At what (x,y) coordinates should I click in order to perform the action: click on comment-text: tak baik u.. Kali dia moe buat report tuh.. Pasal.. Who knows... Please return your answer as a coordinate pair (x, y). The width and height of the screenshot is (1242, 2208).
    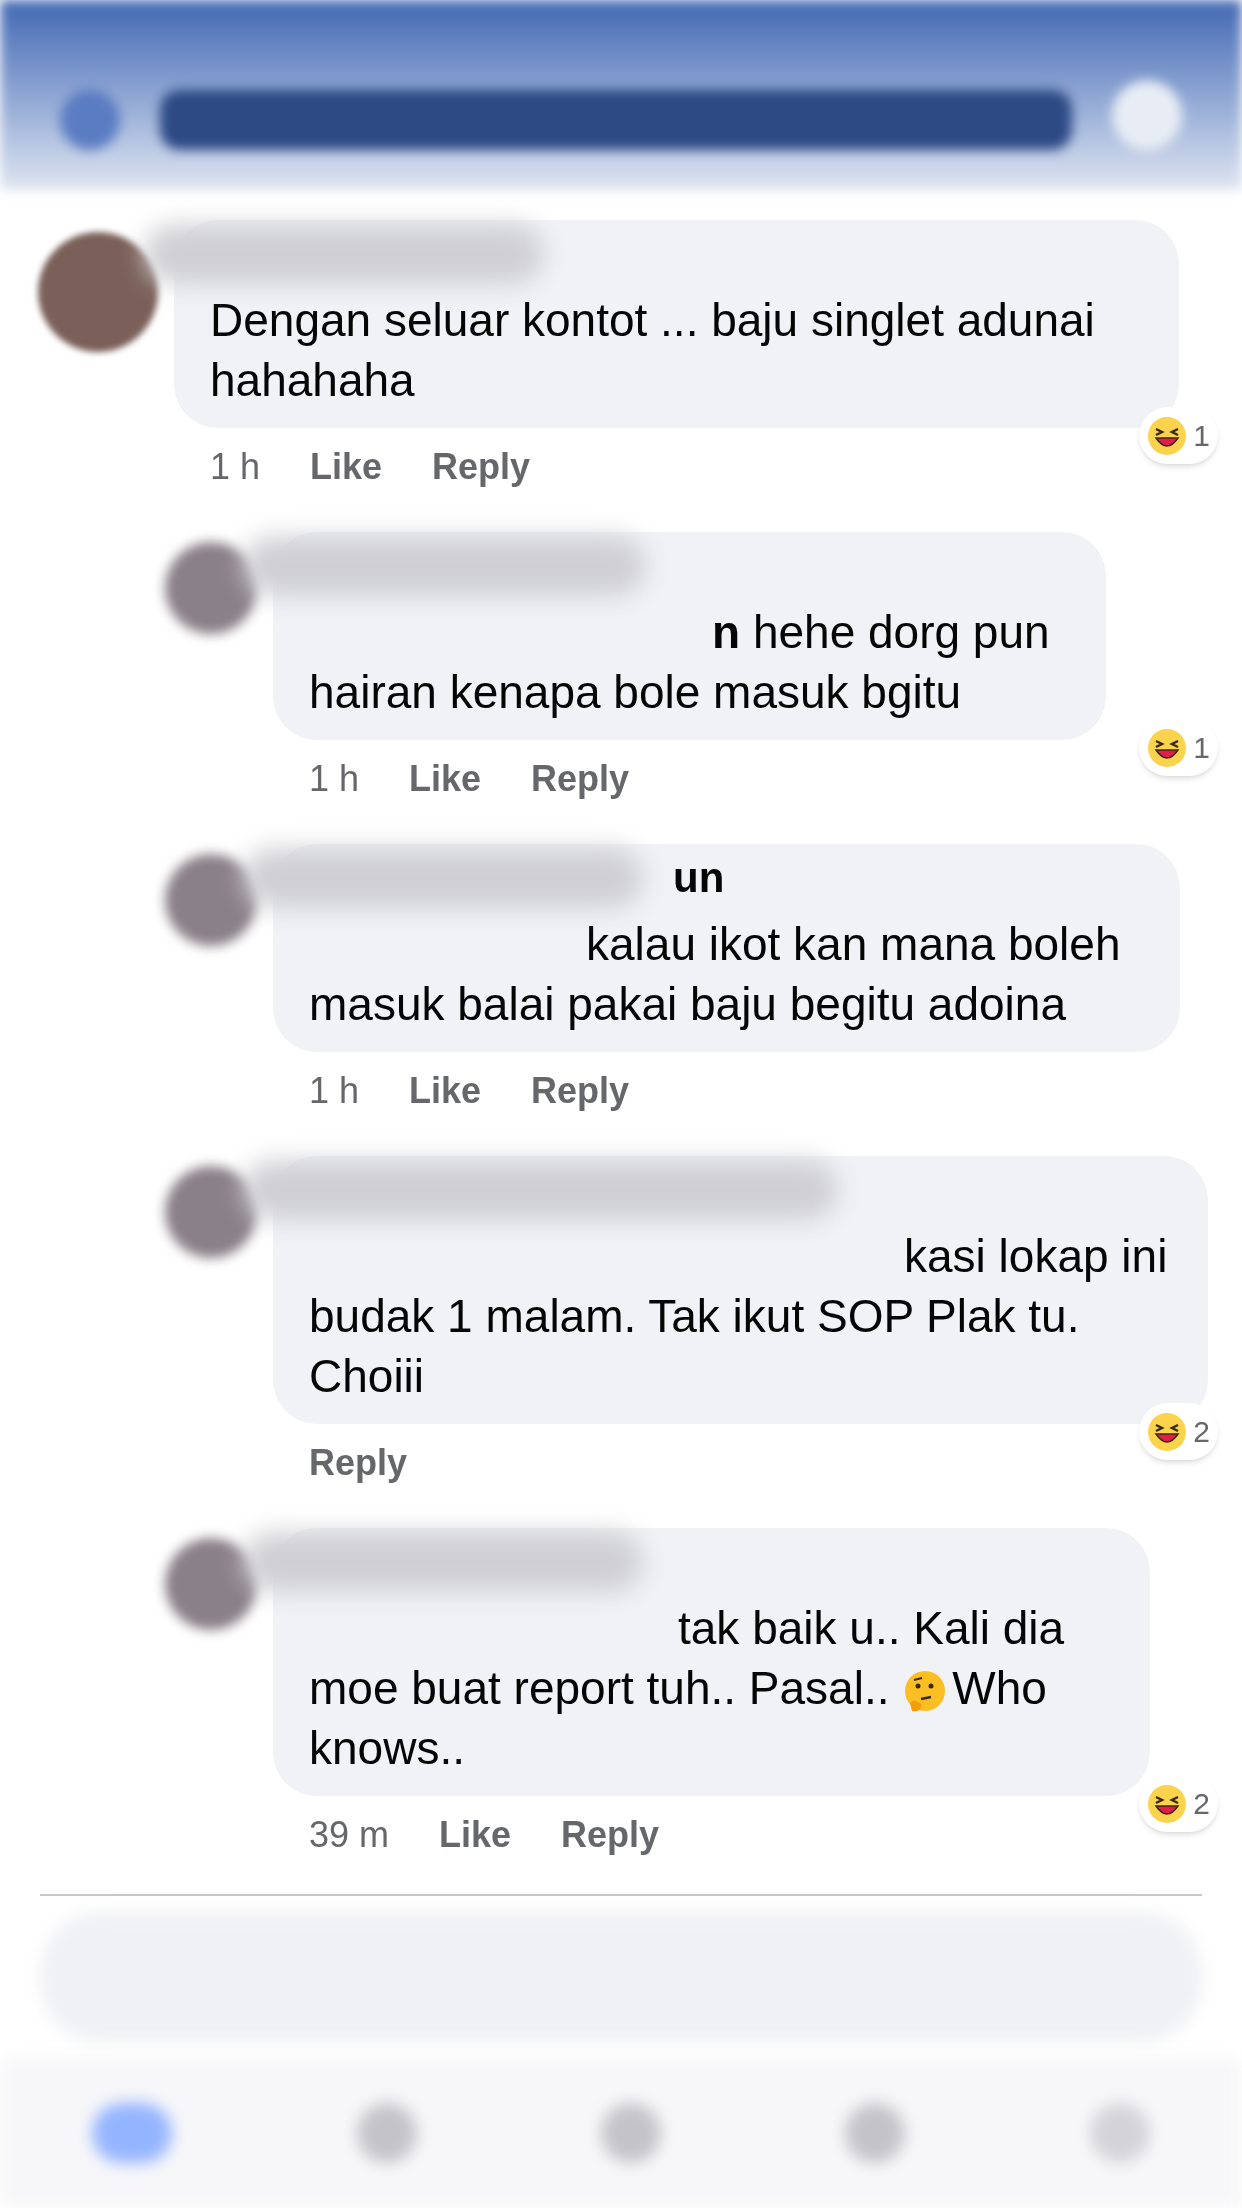
    Looking at the image, I should click on (687, 1688).